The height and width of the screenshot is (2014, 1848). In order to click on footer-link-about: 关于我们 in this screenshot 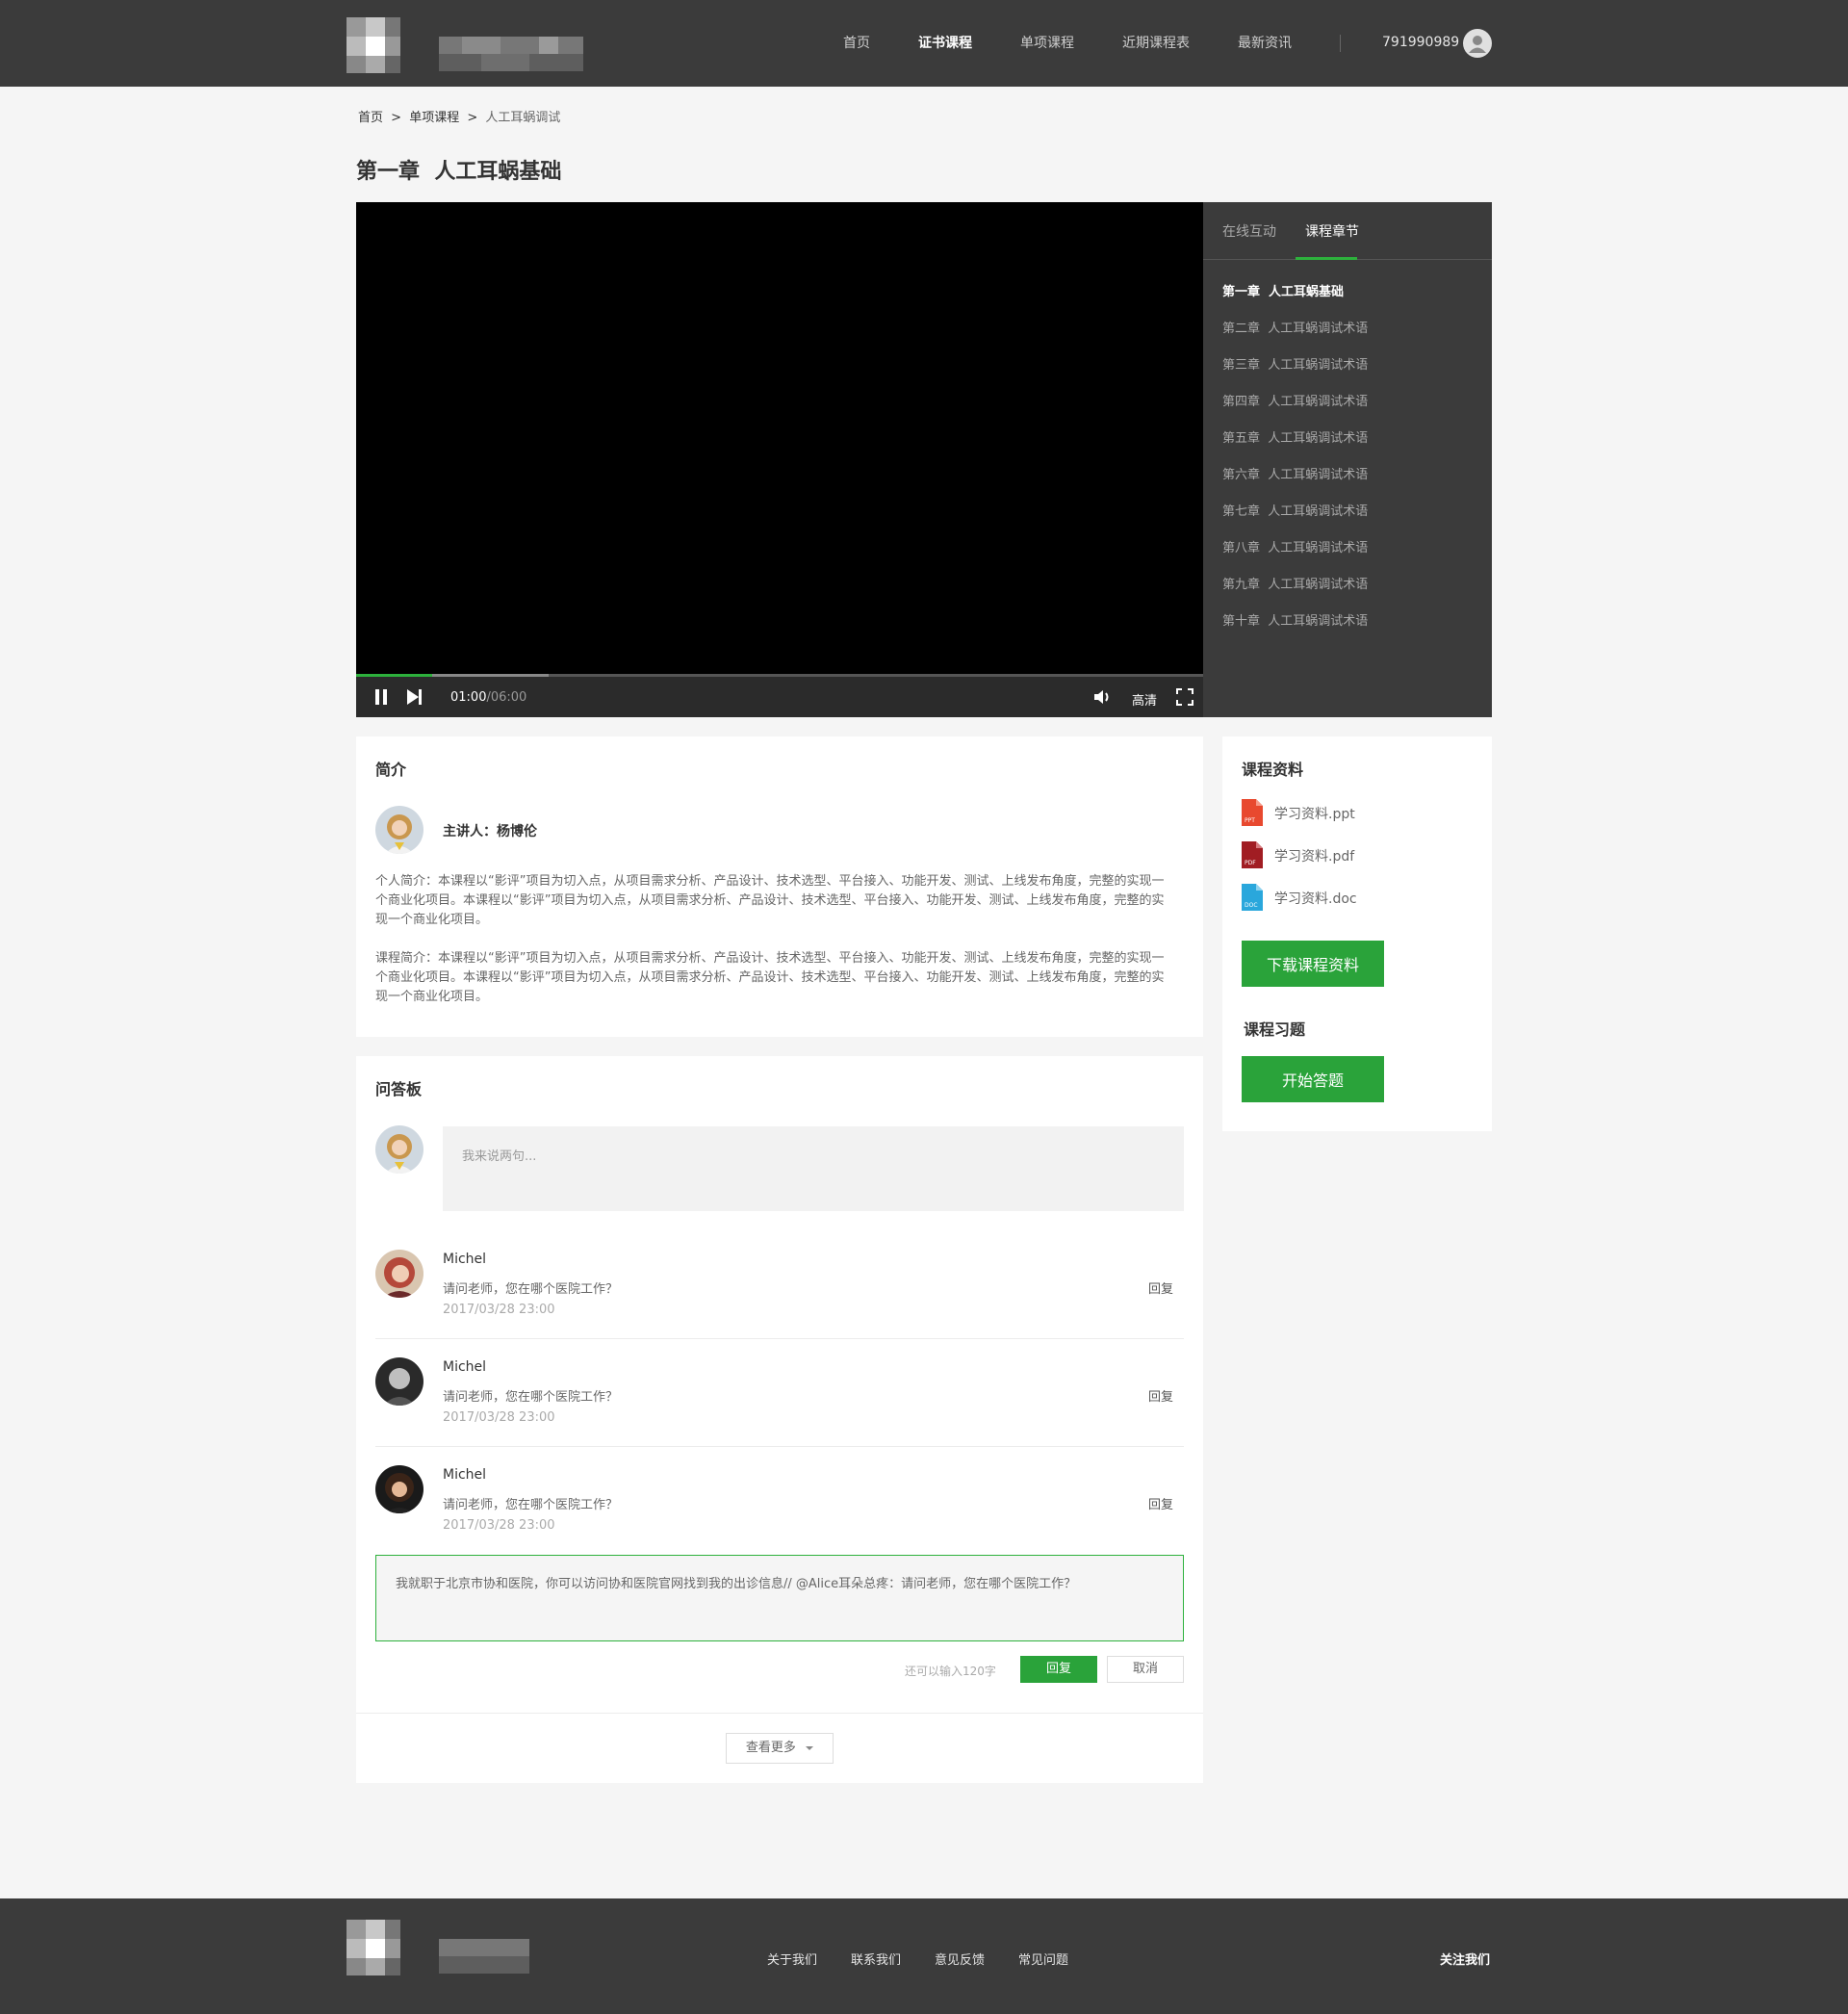, I will do `click(792, 1958)`.